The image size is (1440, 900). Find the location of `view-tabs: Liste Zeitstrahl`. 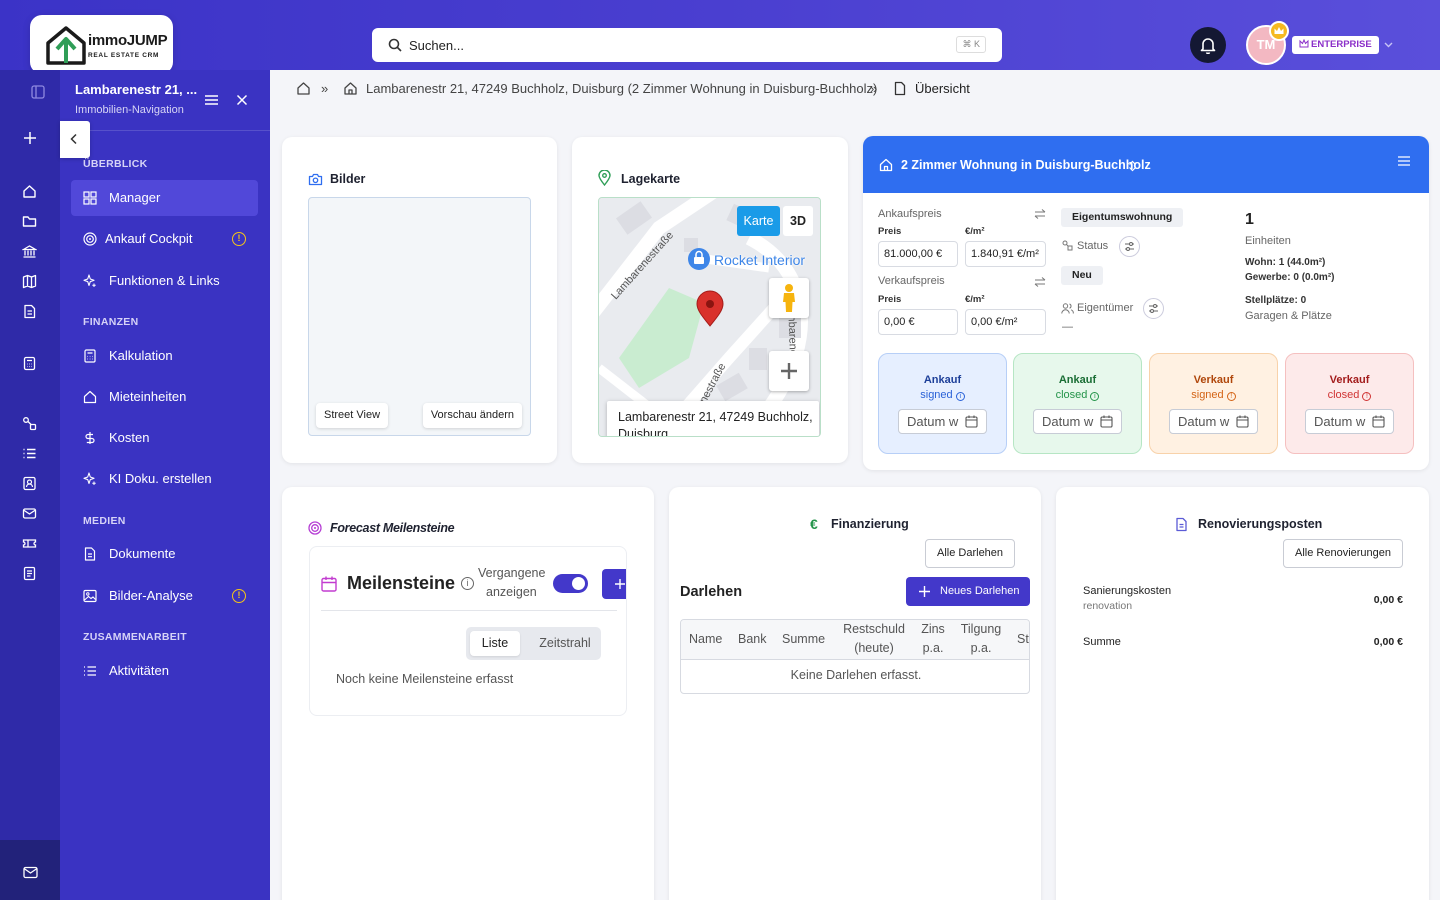

view-tabs: Liste Zeitstrahl is located at coordinates (533, 643).